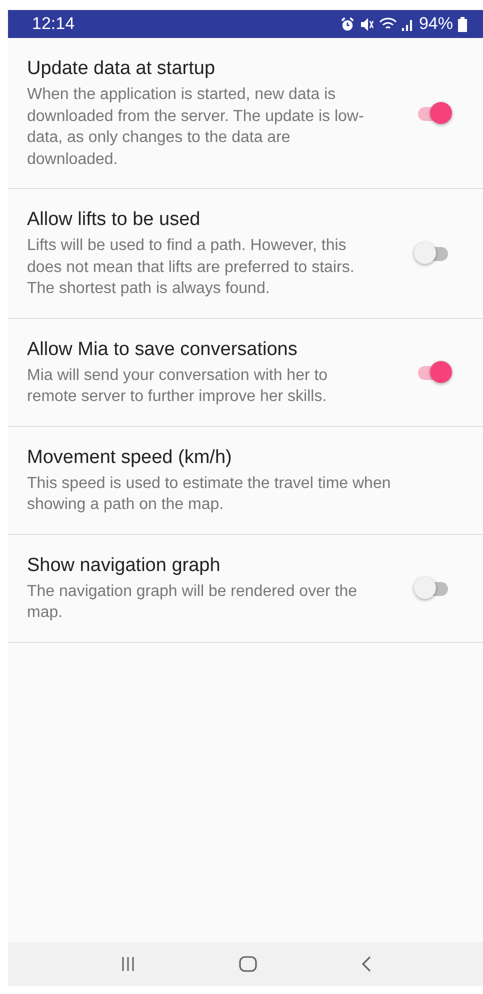  I want to click on setting-row: Show navigation graph The navigation graph will be rendered over the map., so click(245, 588).